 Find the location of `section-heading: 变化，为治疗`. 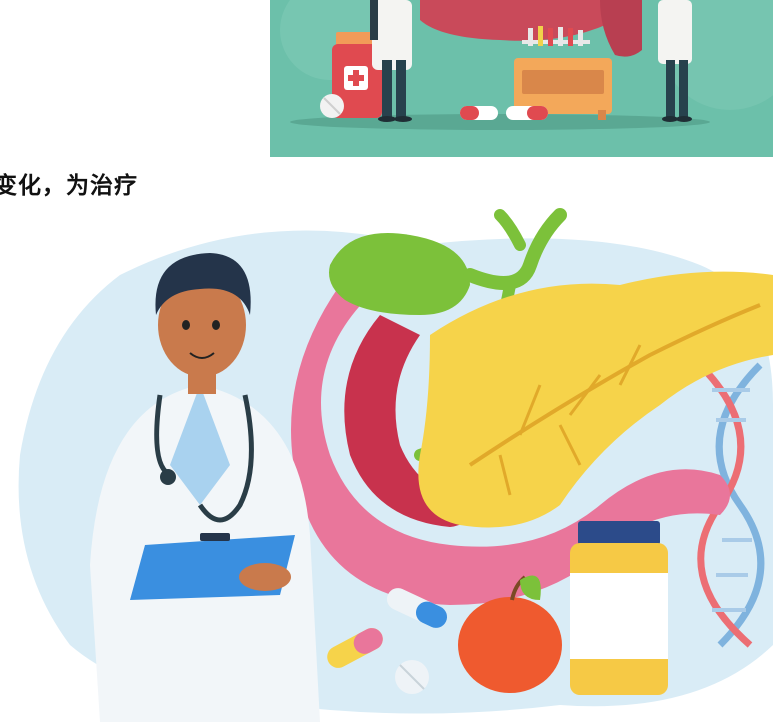

section-heading: 变化，为治疗 is located at coordinates (69, 186).